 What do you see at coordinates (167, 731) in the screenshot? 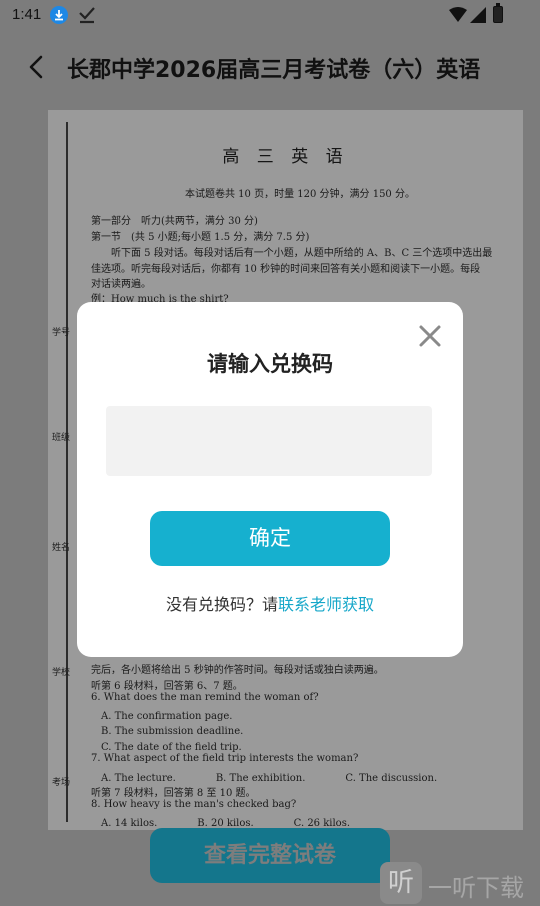
I see `paper-line: B. The submission deadline.` at bounding box center [167, 731].